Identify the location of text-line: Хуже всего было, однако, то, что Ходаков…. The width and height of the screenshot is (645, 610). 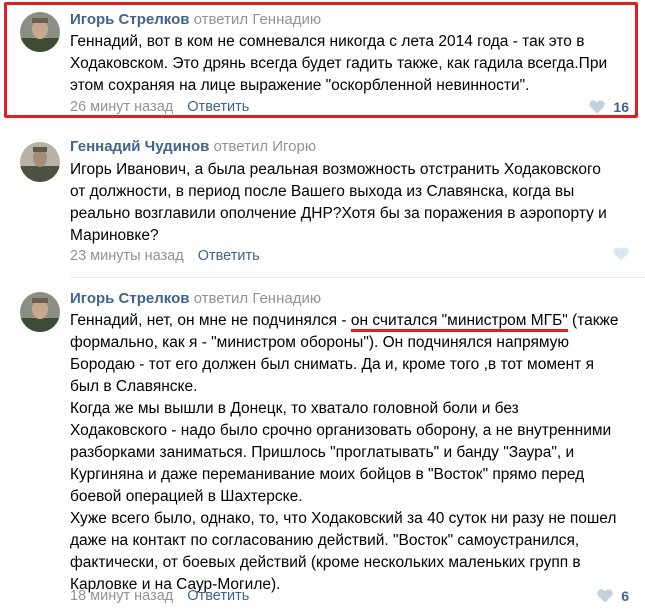
(343, 518).